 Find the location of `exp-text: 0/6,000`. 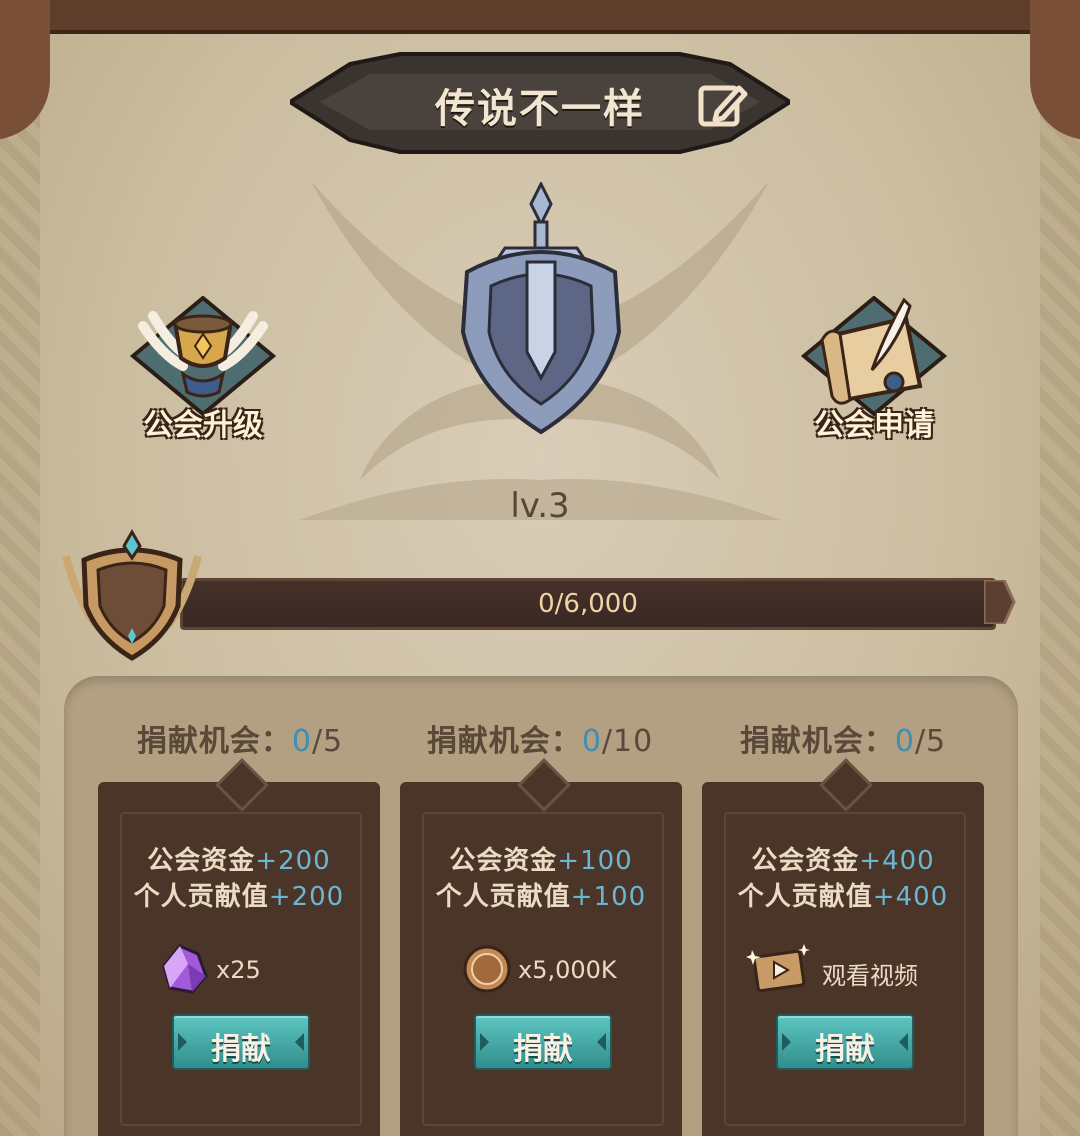

exp-text: 0/6,000 is located at coordinates (588, 604).